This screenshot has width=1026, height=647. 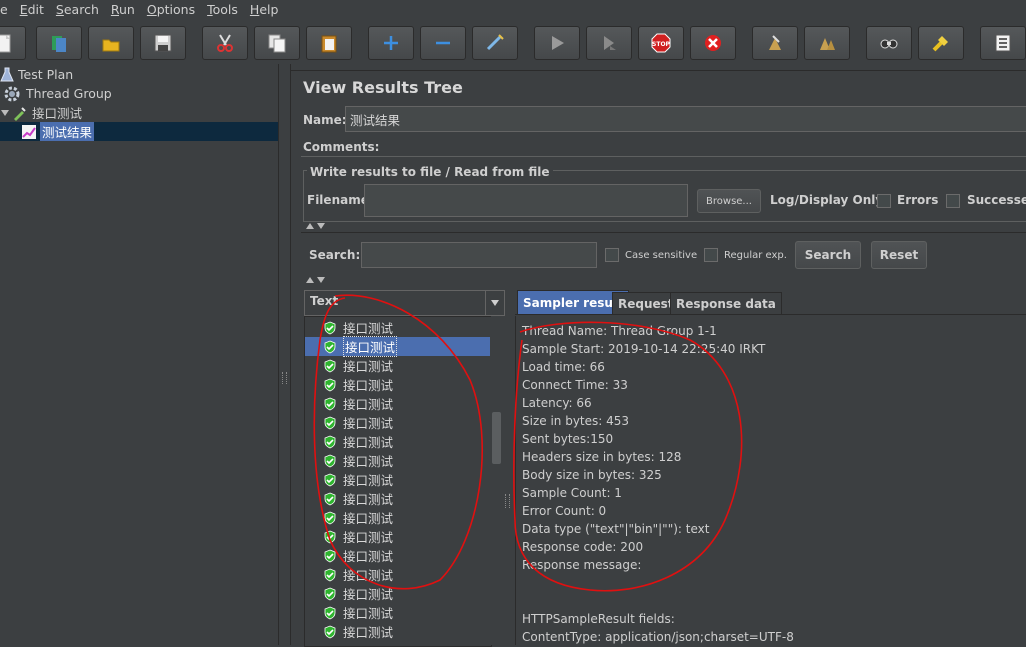 What do you see at coordinates (479, 255) in the screenshot?
I see `search-input` at bounding box center [479, 255].